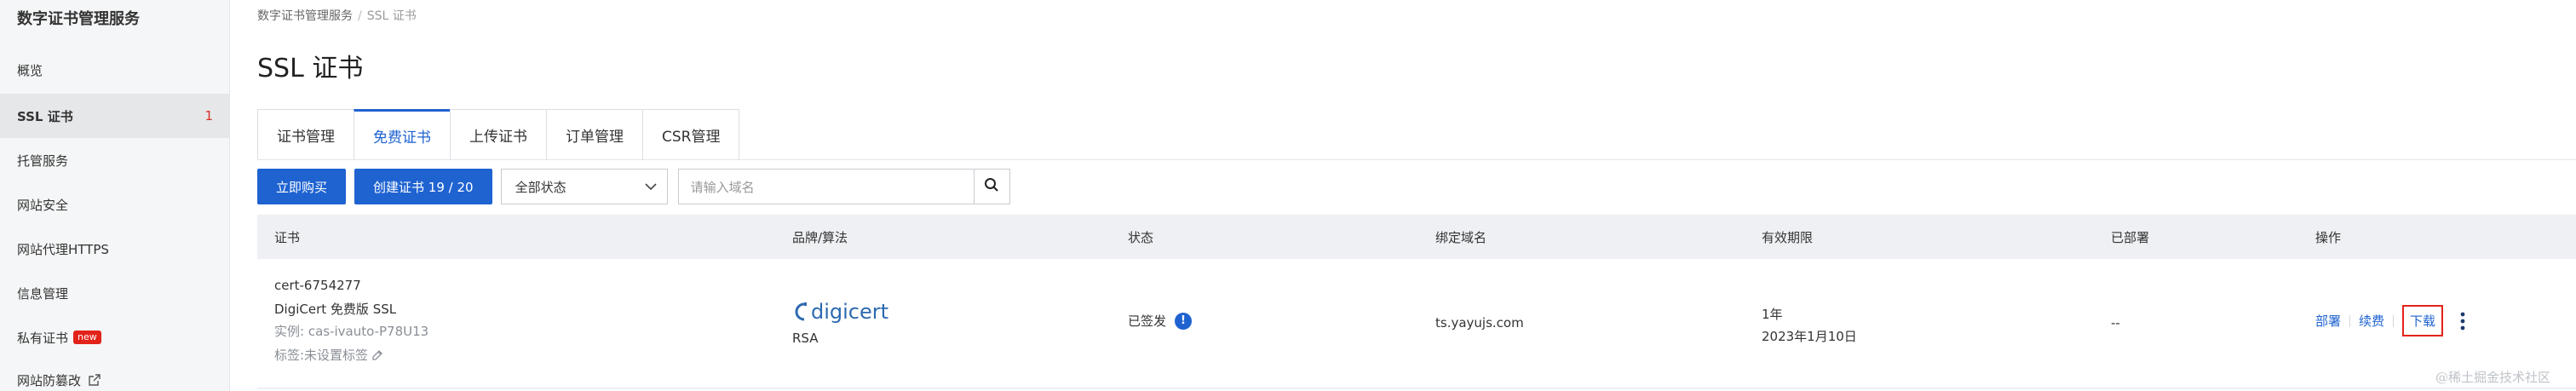 The image size is (2576, 391). Describe the element at coordinates (1788, 238) in the screenshot. I see `column-header: 有效期限` at that location.